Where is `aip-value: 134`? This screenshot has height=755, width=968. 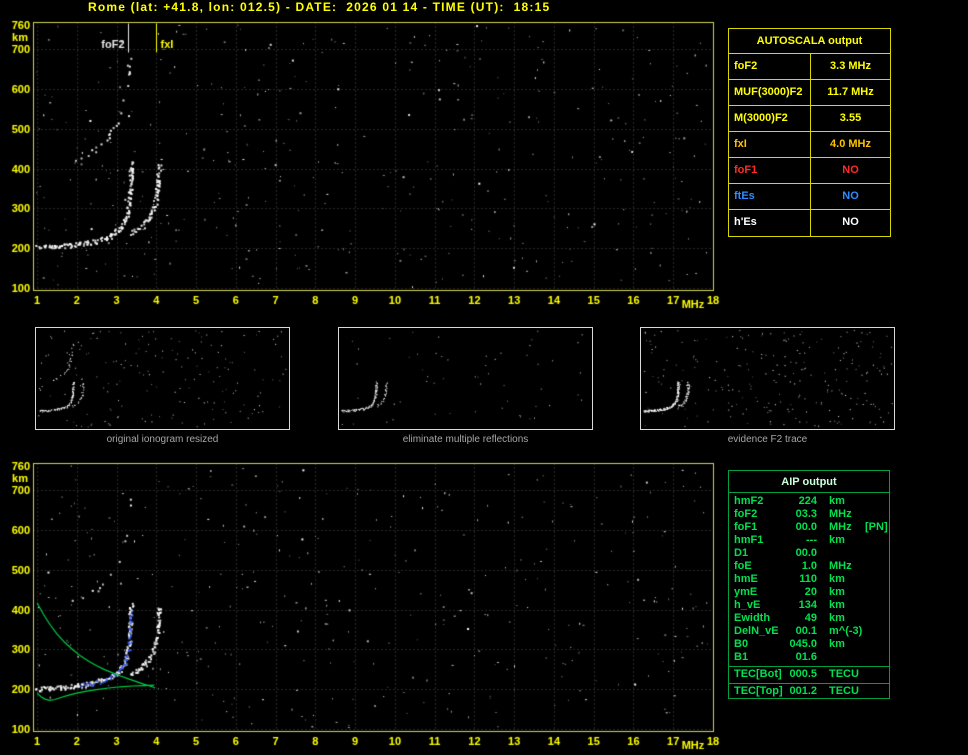
aip-value: 134 is located at coordinates (807, 605).